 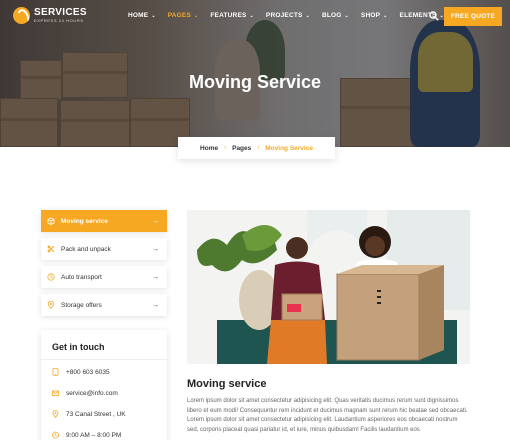 What do you see at coordinates (289, 148) in the screenshot?
I see `breadcrumb-current: Moving Service` at bounding box center [289, 148].